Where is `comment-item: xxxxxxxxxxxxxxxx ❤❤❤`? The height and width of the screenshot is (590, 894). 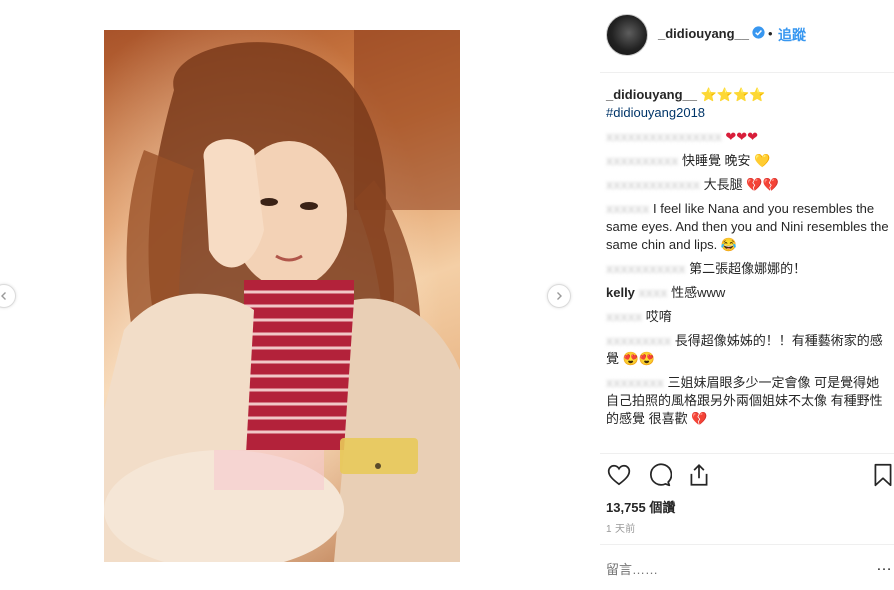
comment-item: xxxxxxxxxxxxxxxx ❤❤❤ is located at coordinates (748, 137).